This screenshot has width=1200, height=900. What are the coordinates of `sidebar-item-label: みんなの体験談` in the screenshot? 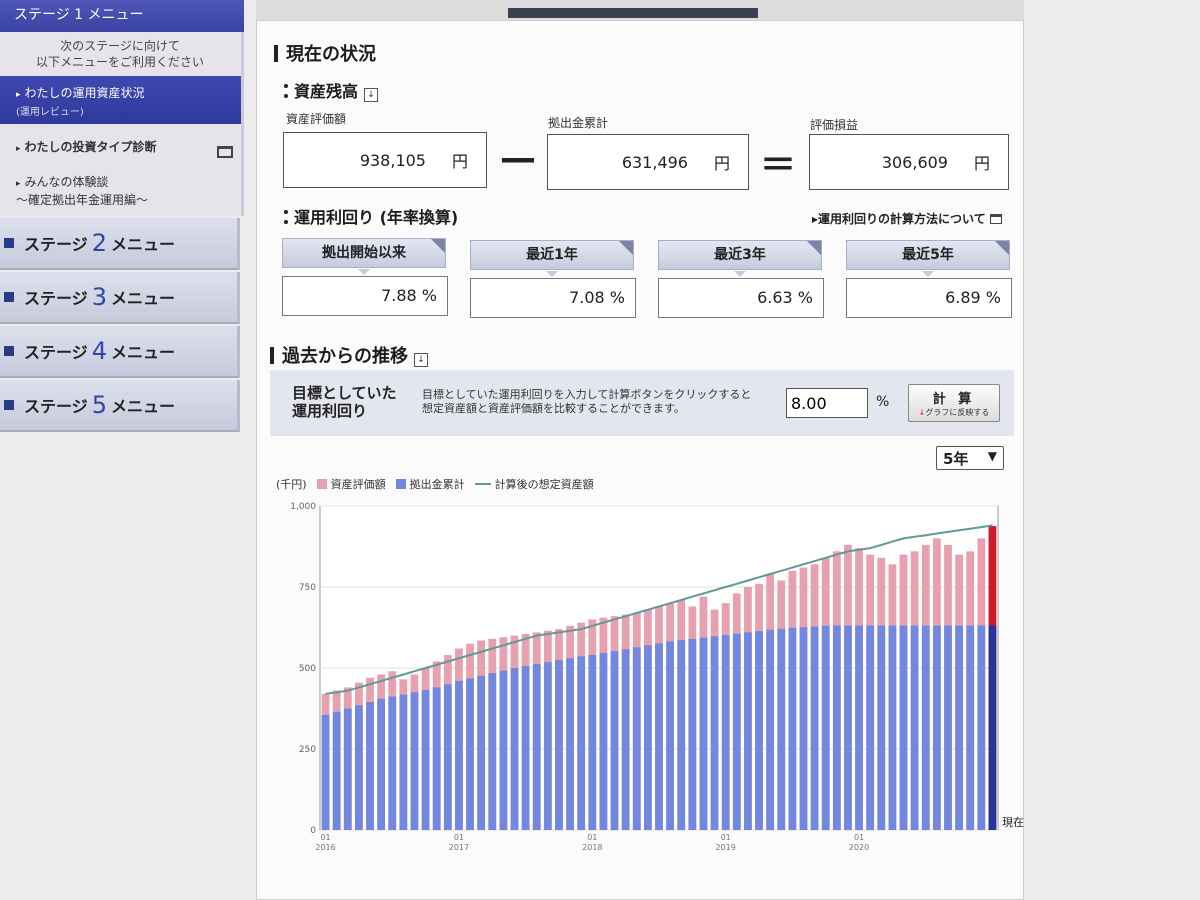 It's located at (66, 182).